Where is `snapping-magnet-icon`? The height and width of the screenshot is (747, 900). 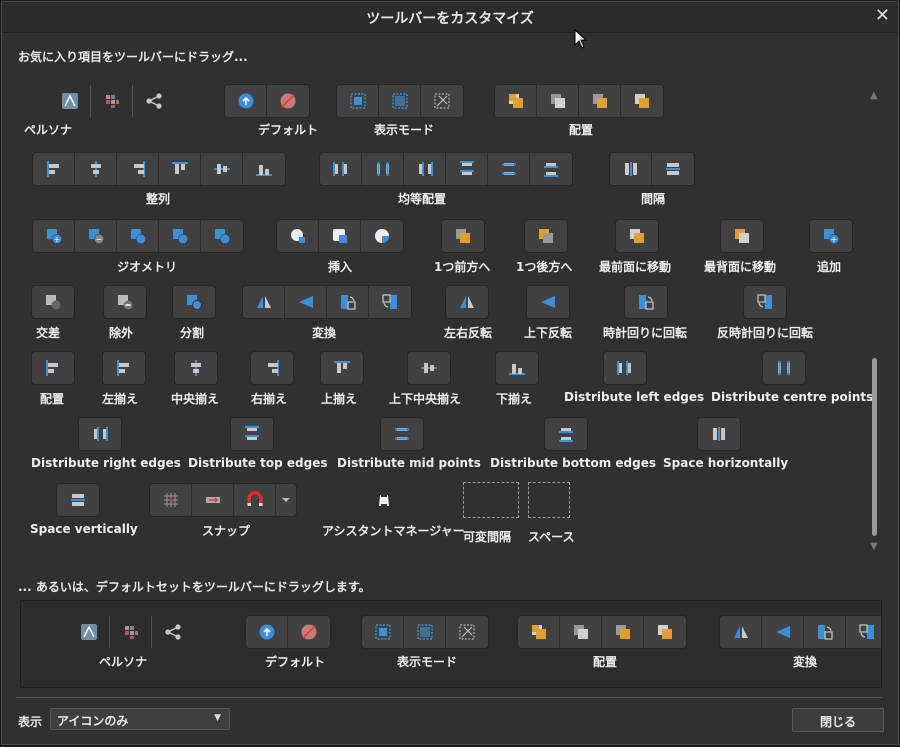 snapping-magnet-icon is located at coordinates (255, 500).